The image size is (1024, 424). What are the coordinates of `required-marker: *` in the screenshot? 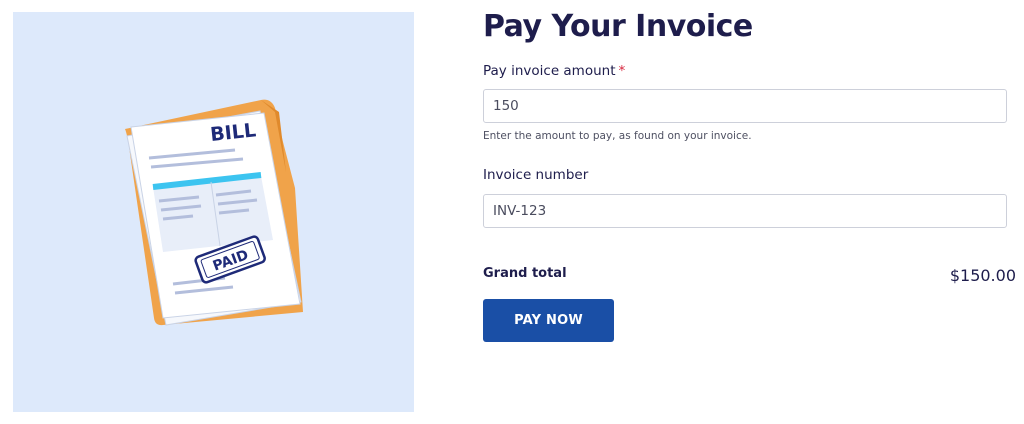 It's located at (622, 71).